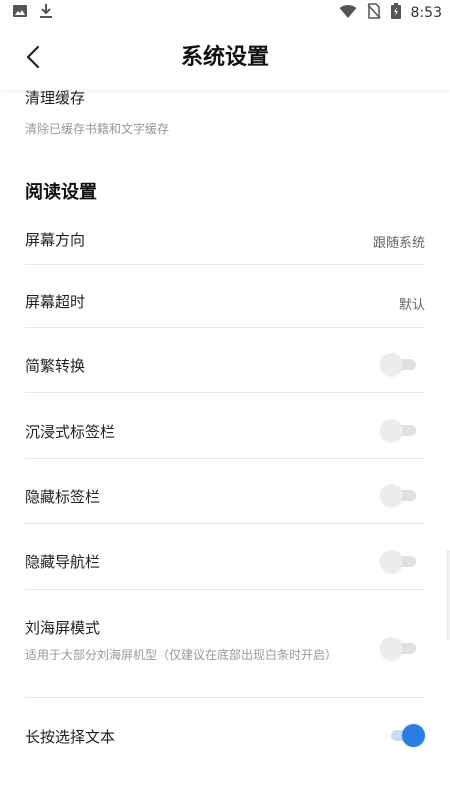 The width and height of the screenshot is (450, 800). I want to click on clear-cache-subtitle: 清除已缓存书籍和文字缓存, so click(97, 129).